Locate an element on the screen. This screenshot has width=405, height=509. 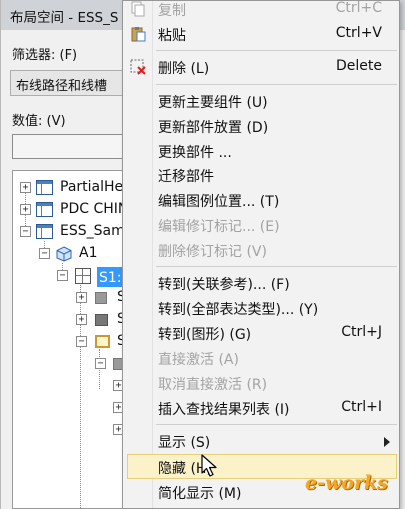
mouse-cursor-icon is located at coordinates (209, 465).